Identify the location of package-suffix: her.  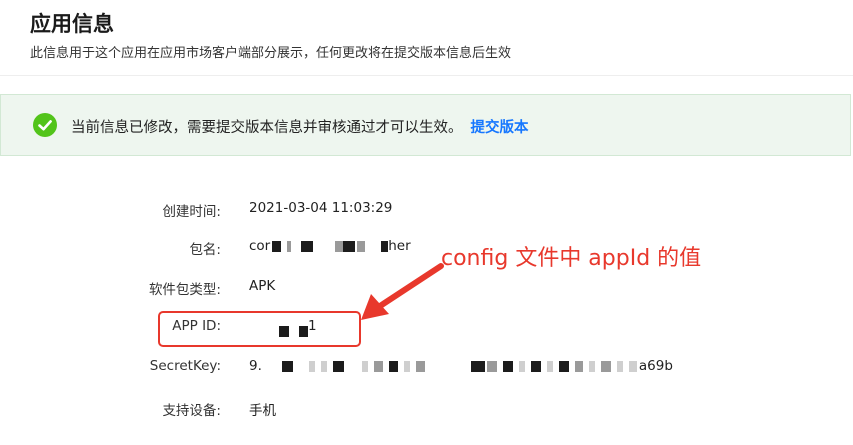
(399, 246).